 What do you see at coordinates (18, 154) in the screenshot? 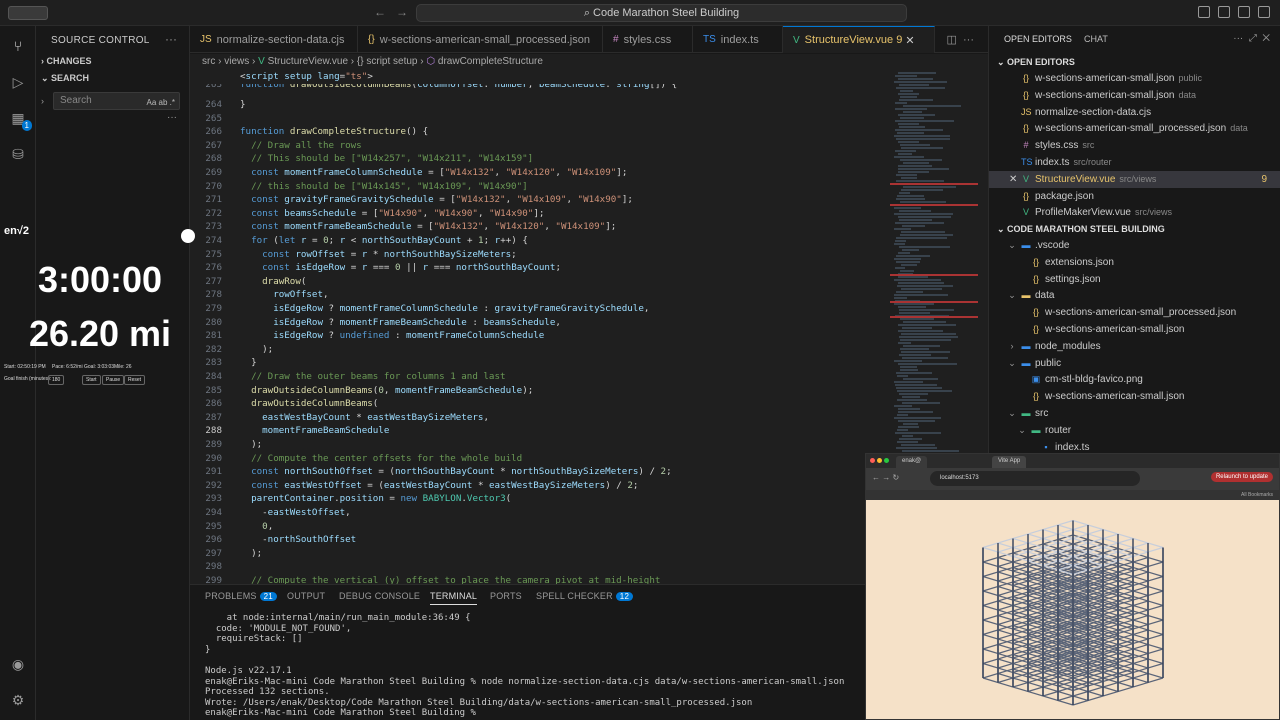
I see `database-icon: ⛁` at bounding box center [18, 154].